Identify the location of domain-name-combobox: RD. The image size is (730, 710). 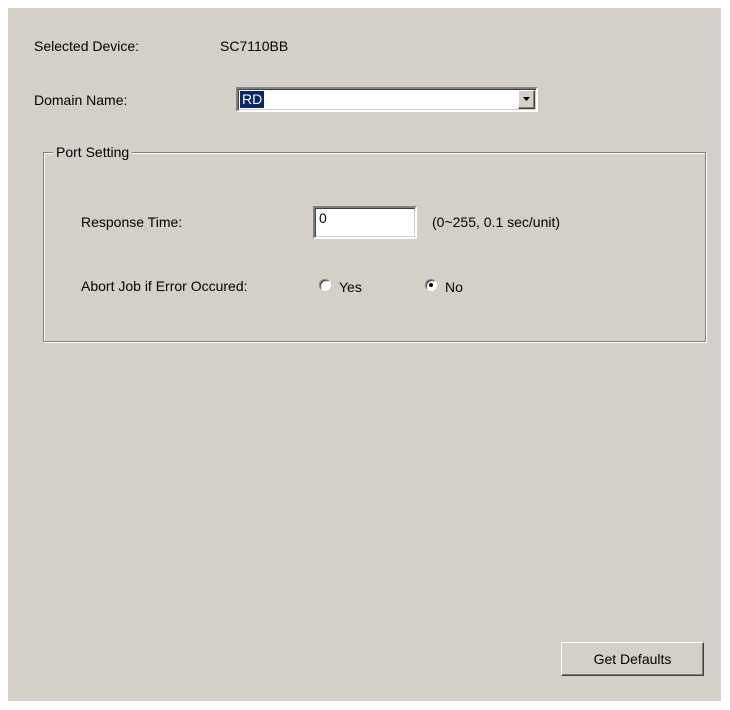
(387, 99).